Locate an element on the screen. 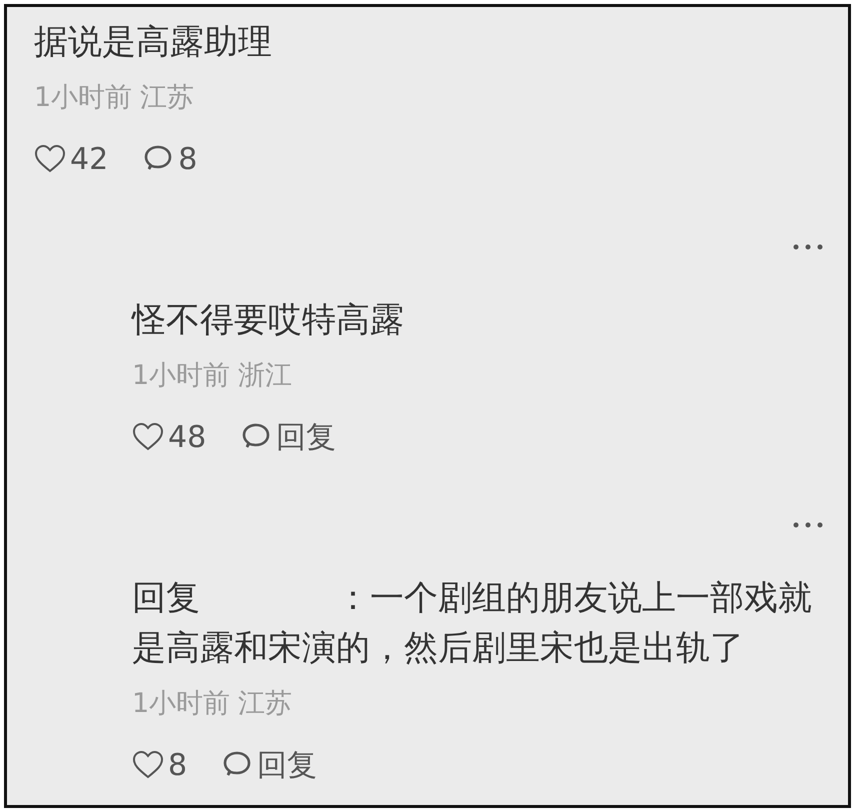 The image size is (855, 812). like-count: 48 is located at coordinates (187, 437).